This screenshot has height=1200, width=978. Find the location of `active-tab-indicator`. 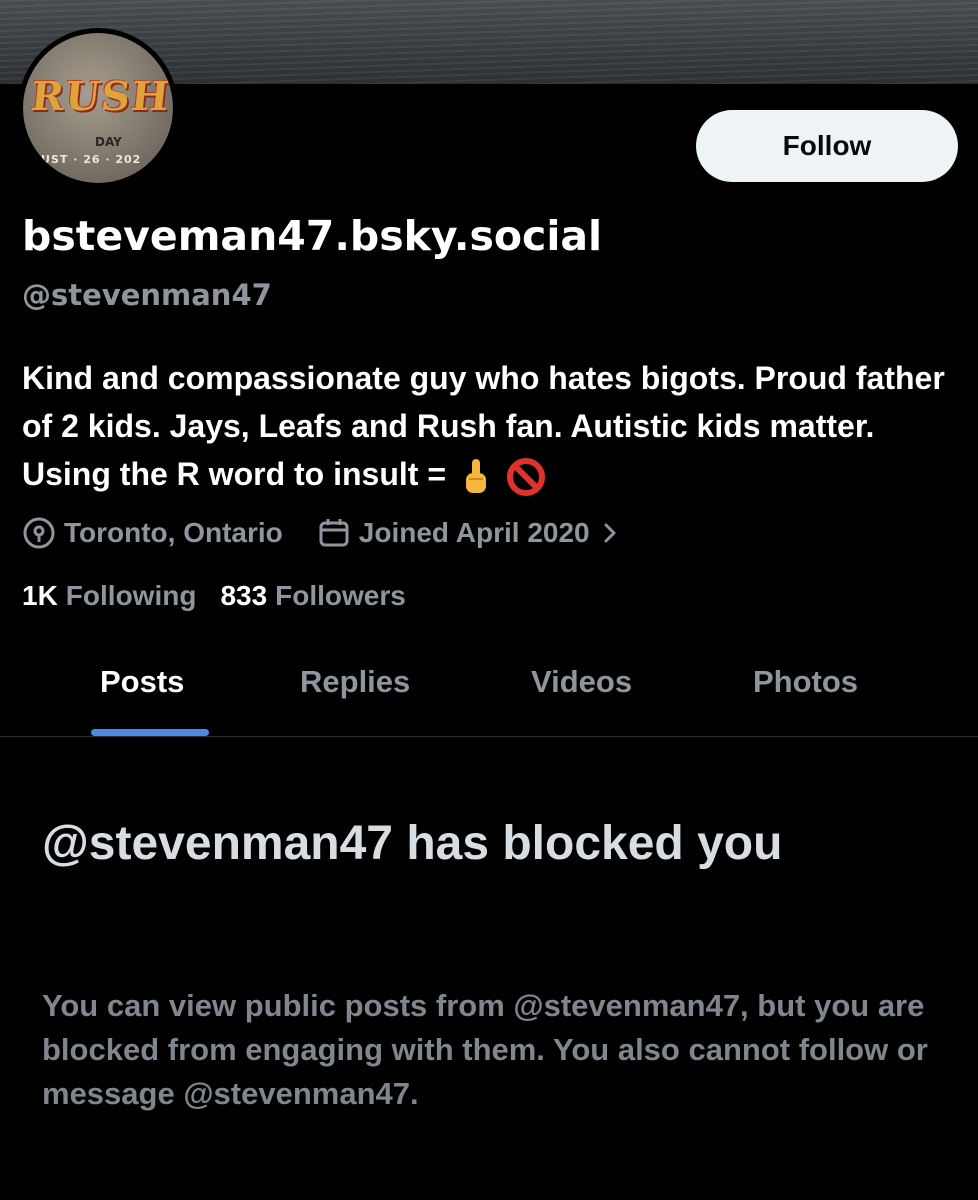

active-tab-indicator is located at coordinates (150, 732).